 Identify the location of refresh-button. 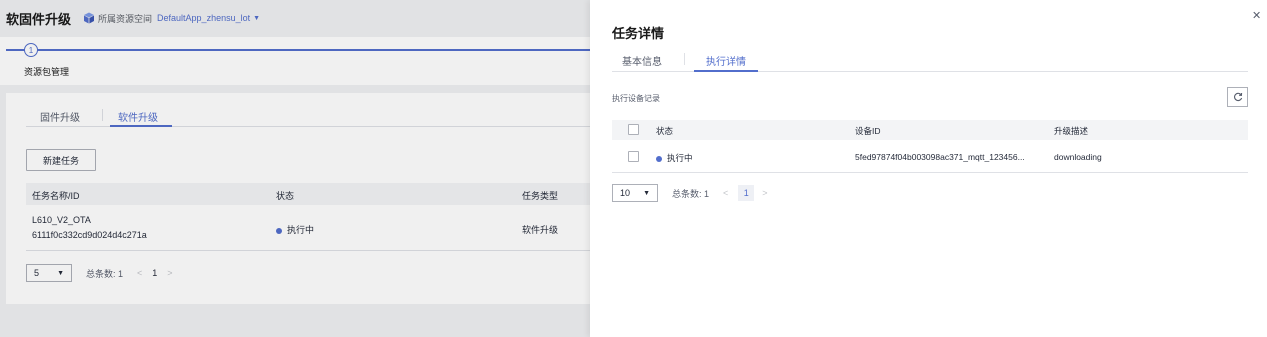
(1237, 97).